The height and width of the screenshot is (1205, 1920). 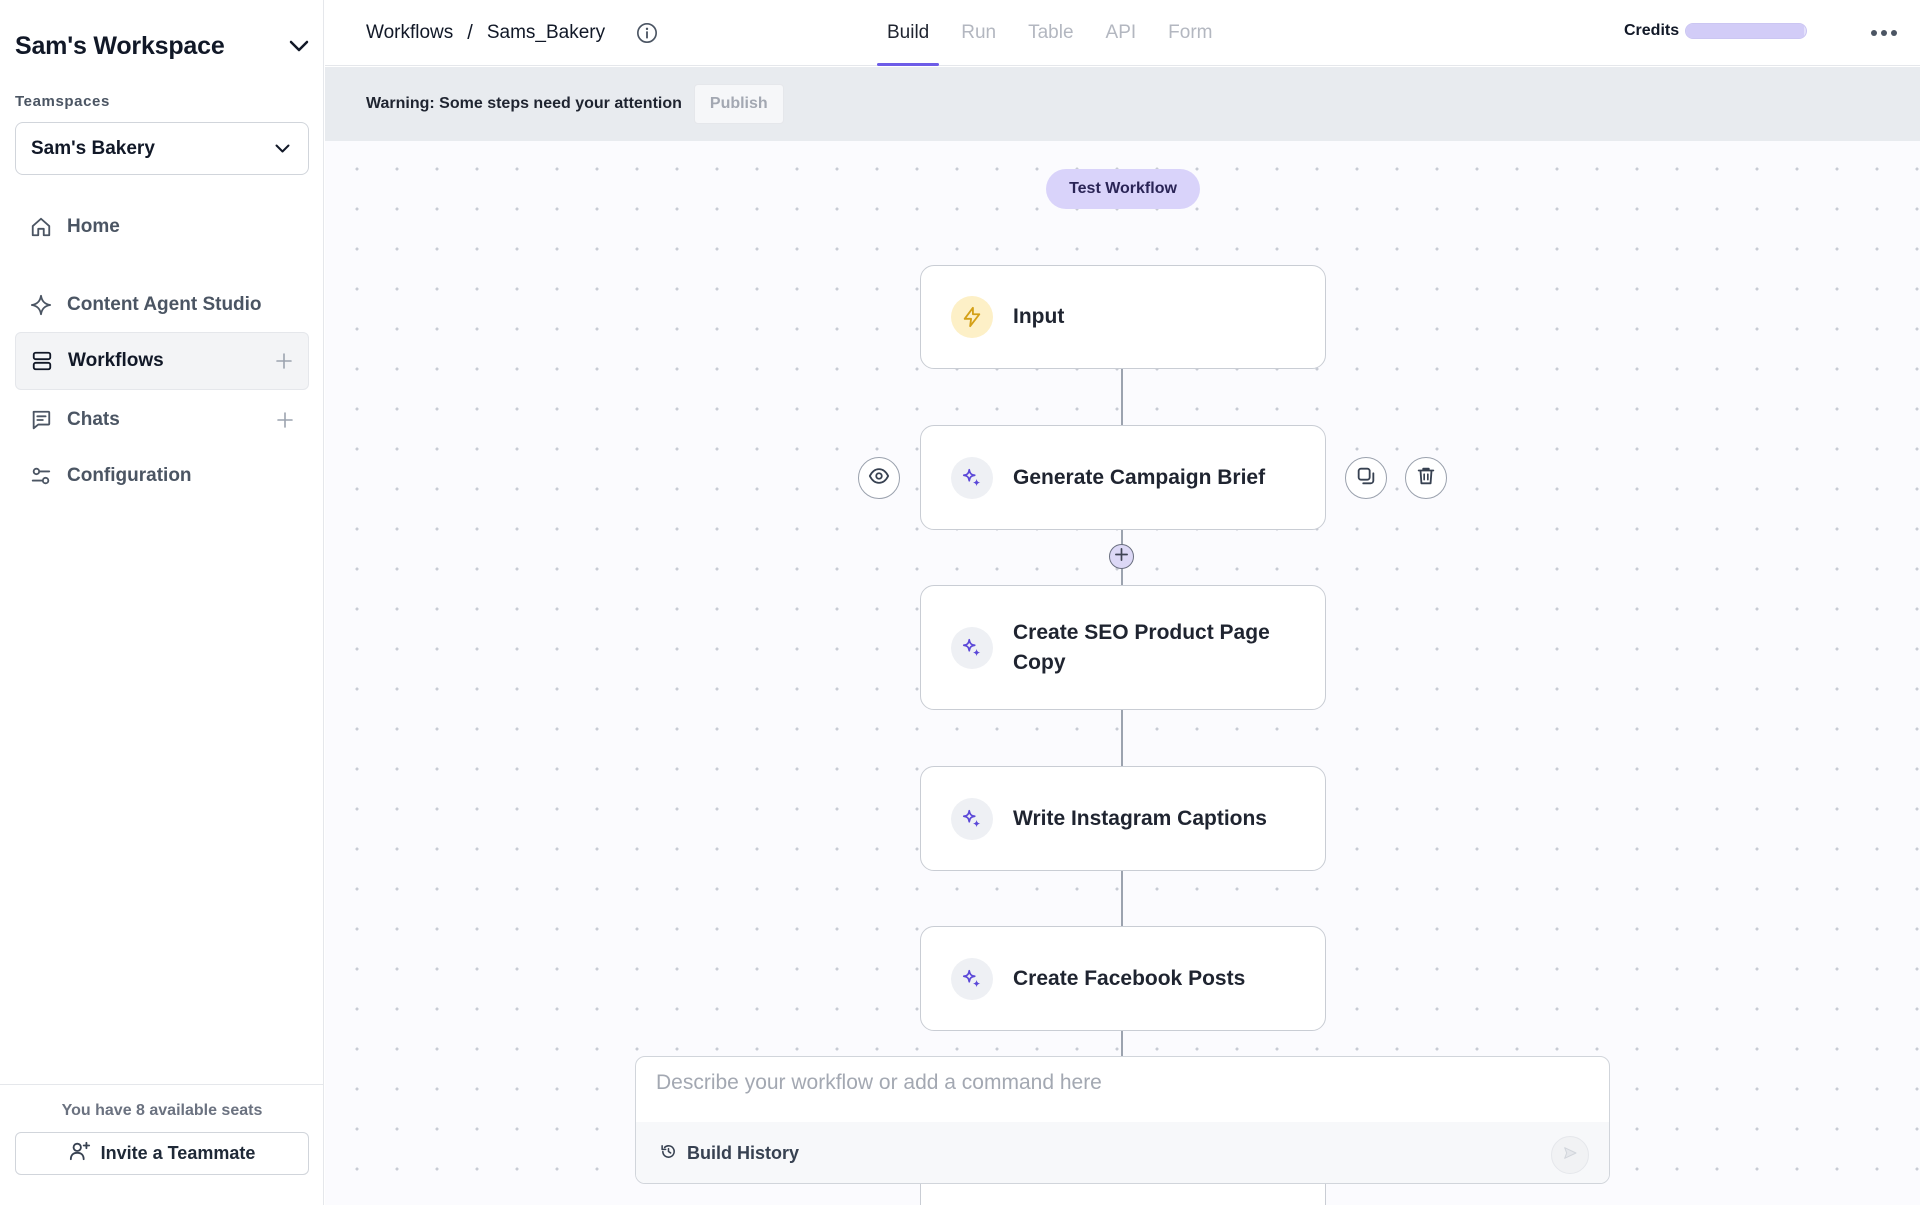 What do you see at coordinates (972, 317) in the screenshot?
I see `lightning-icon` at bounding box center [972, 317].